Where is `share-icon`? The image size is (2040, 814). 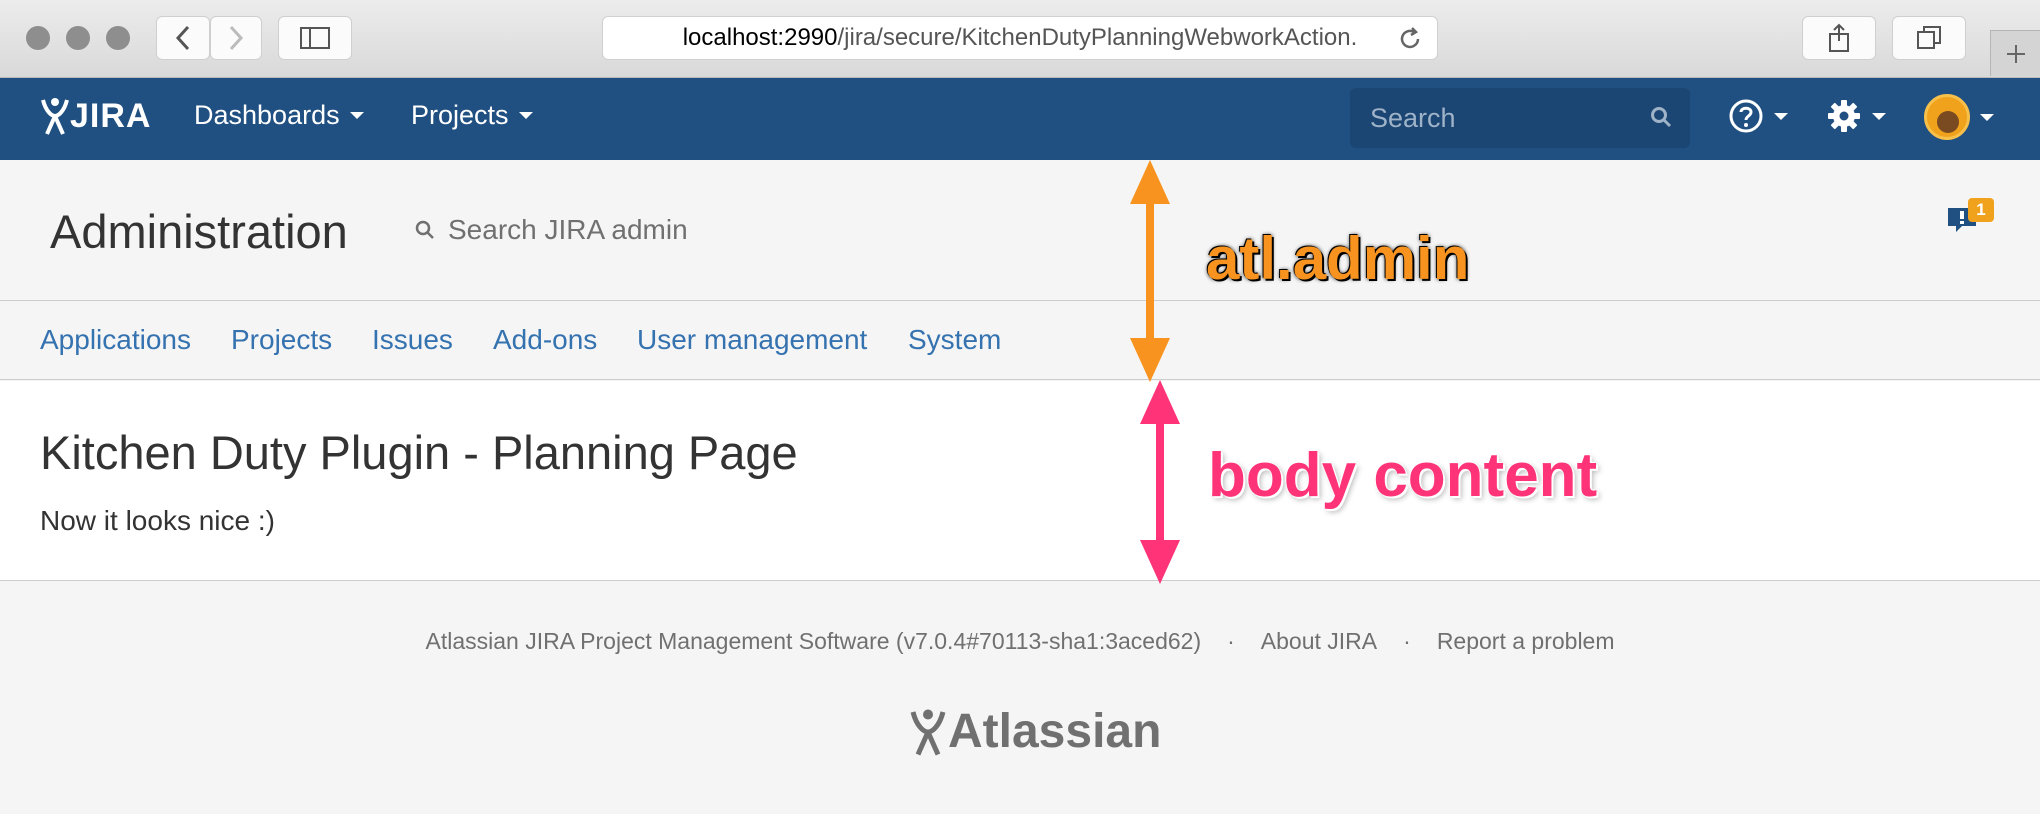 share-icon is located at coordinates (1839, 37).